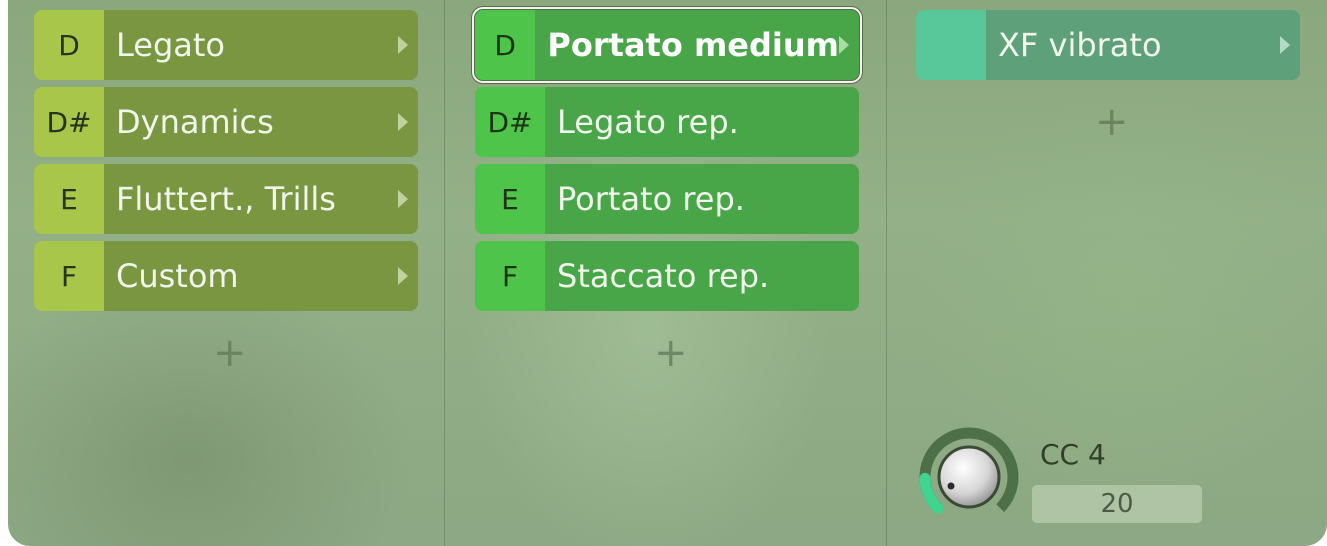 The height and width of the screenshot is (546, 1327). I want to click on articulation-item-dynamics: D# Dynamics, so click(226, 122).